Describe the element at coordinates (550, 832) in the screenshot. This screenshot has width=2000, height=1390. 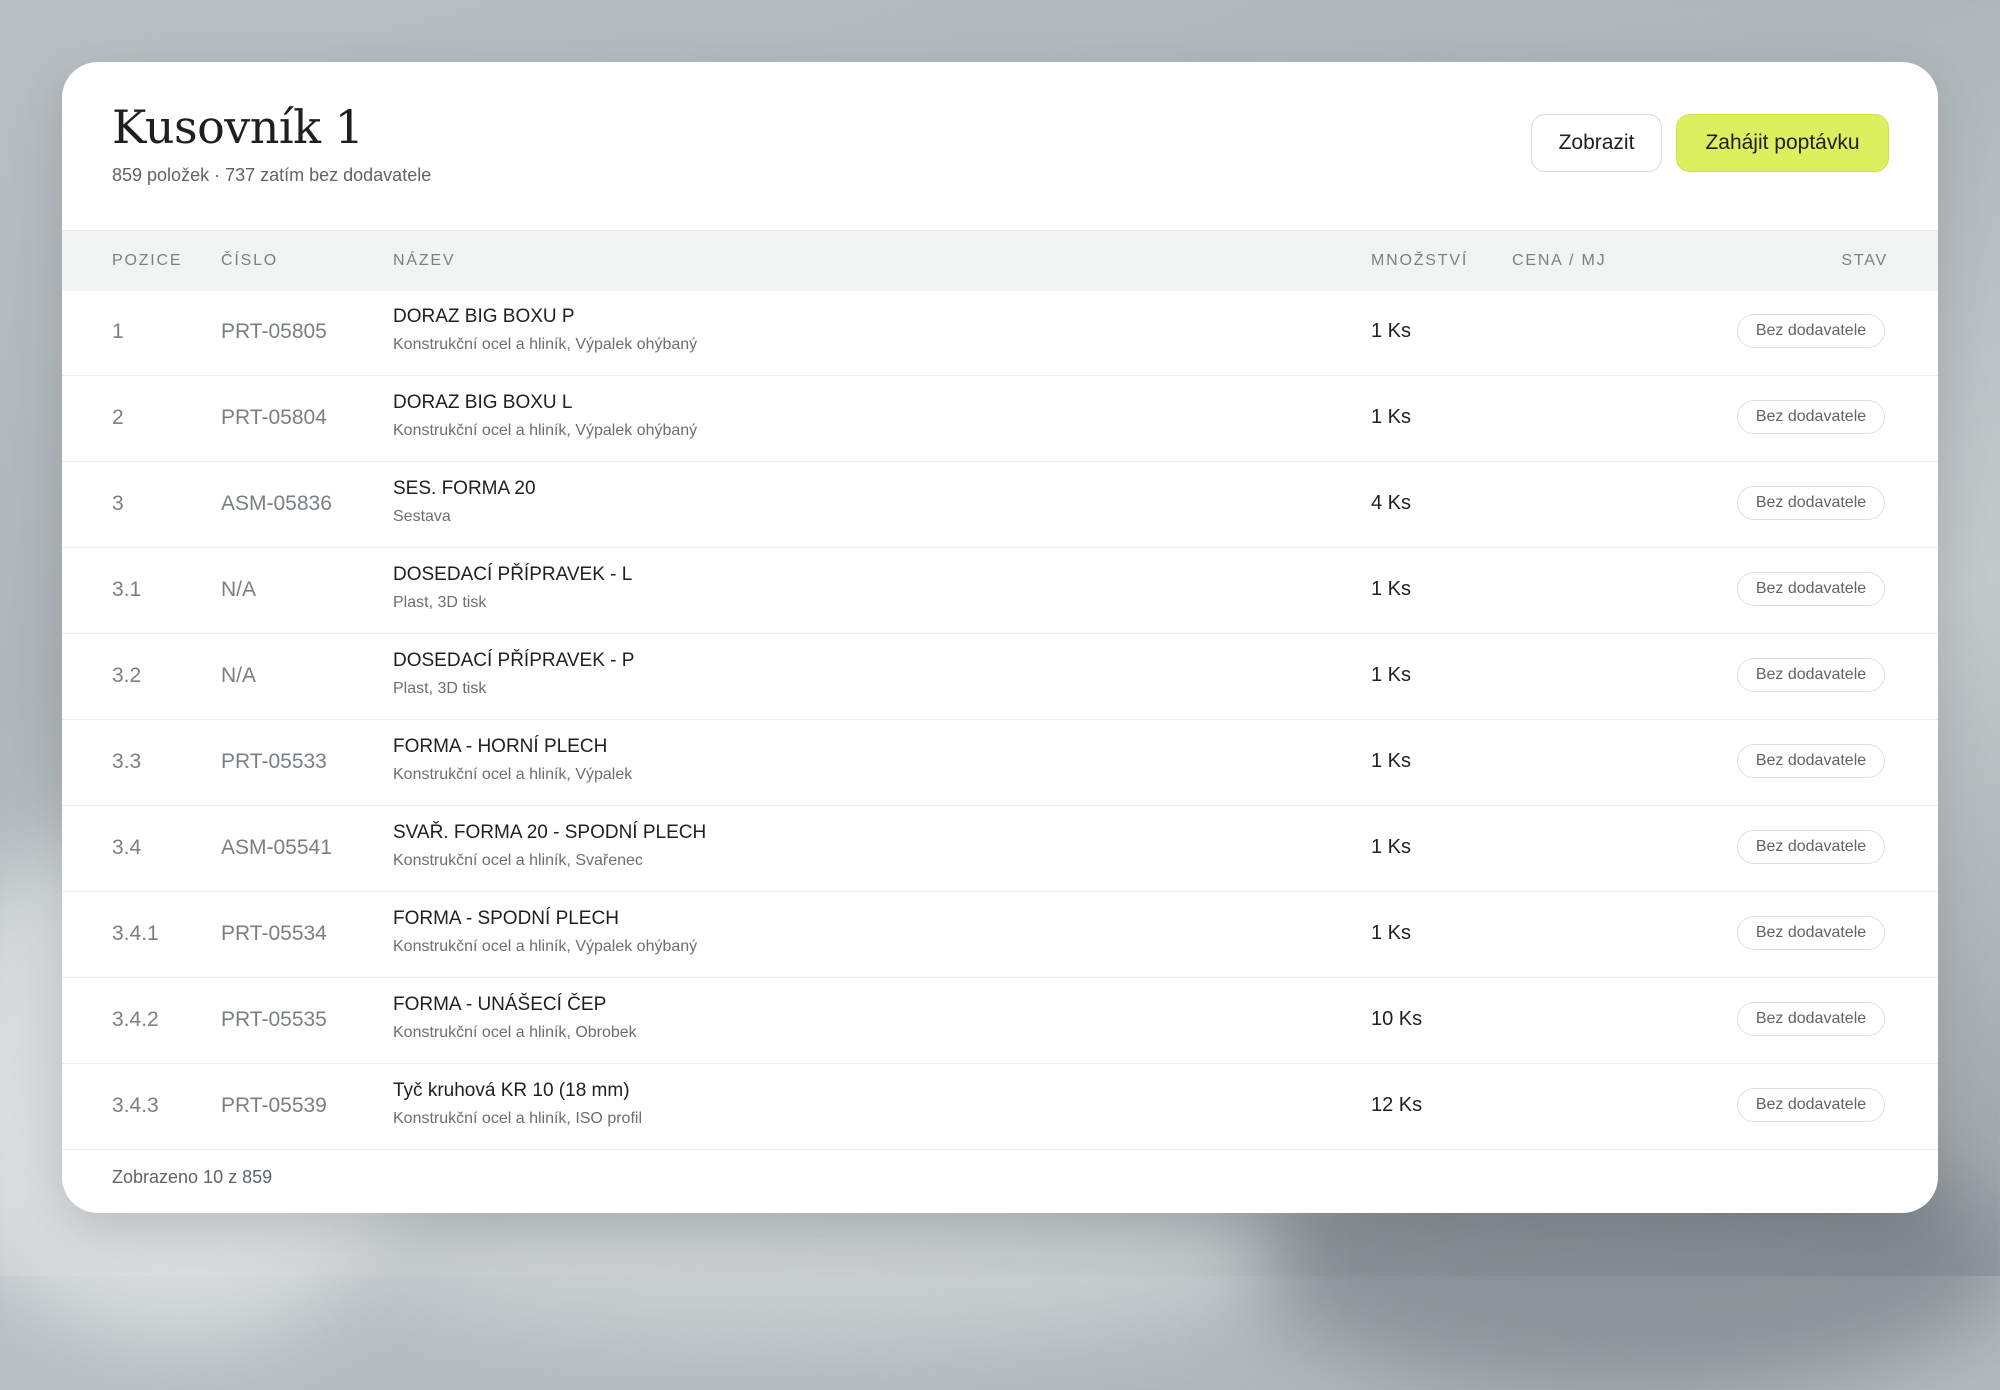
I see `row-name: SVAŘ. FORMA 20 - SPODNÍ PLECH` at that location.